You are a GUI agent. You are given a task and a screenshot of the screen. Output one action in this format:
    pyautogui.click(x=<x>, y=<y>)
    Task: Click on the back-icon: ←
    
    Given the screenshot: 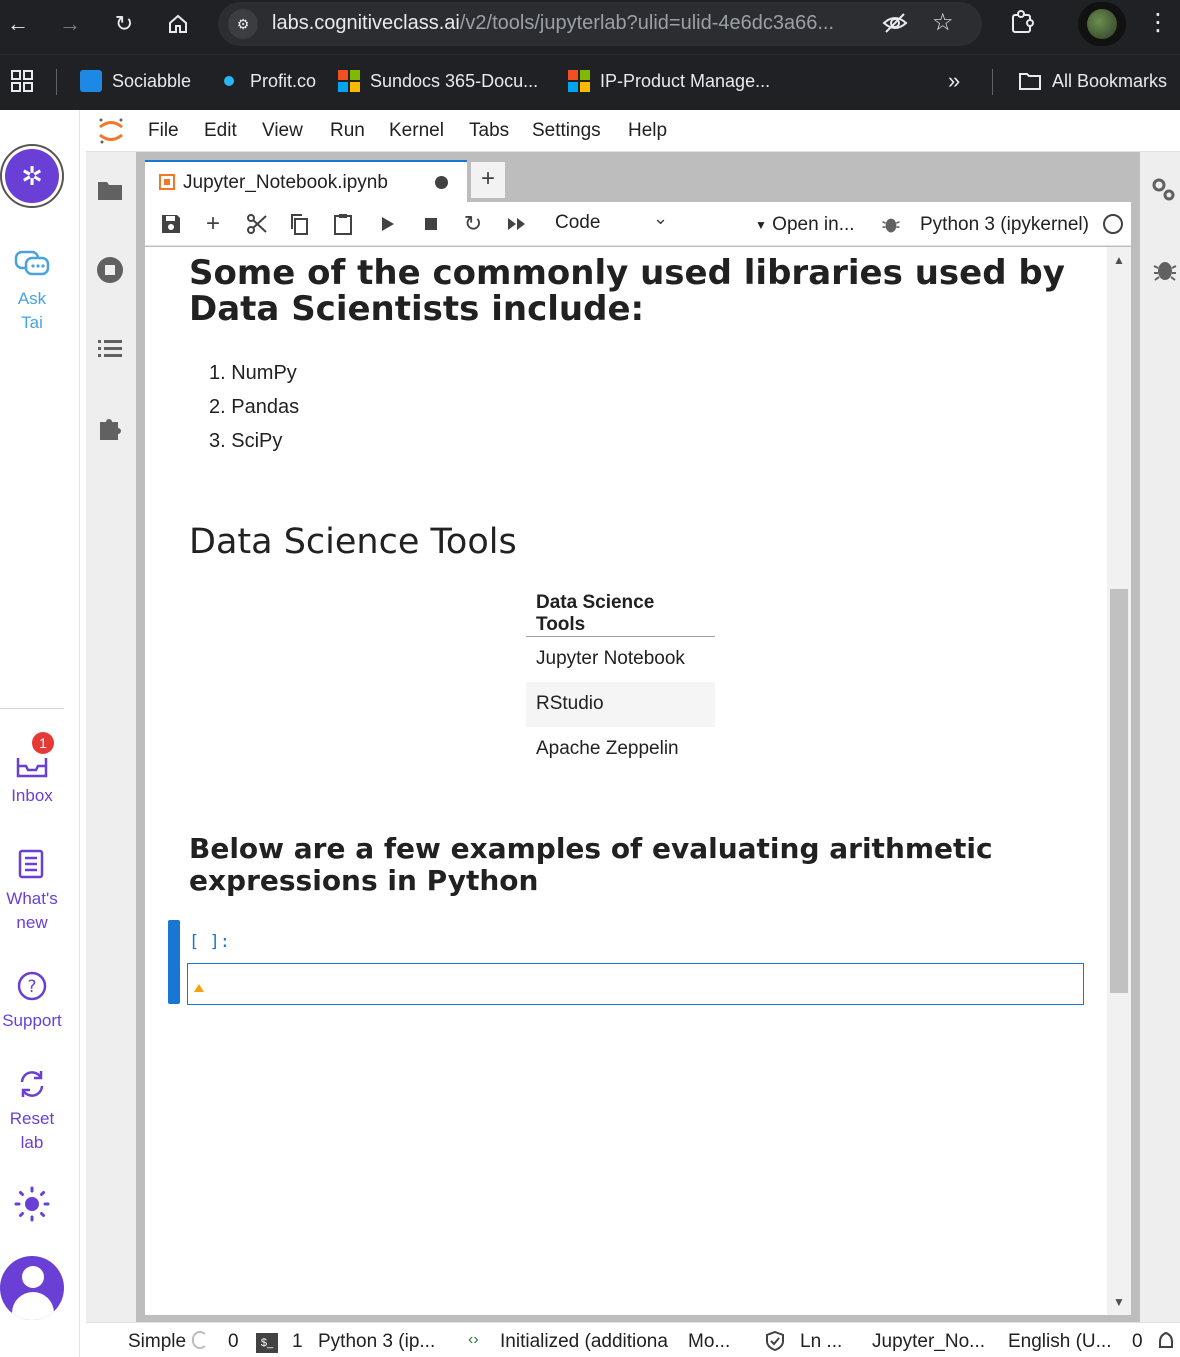 What is the action you would take?
    pyautogui.click(x=18, y=24)
    